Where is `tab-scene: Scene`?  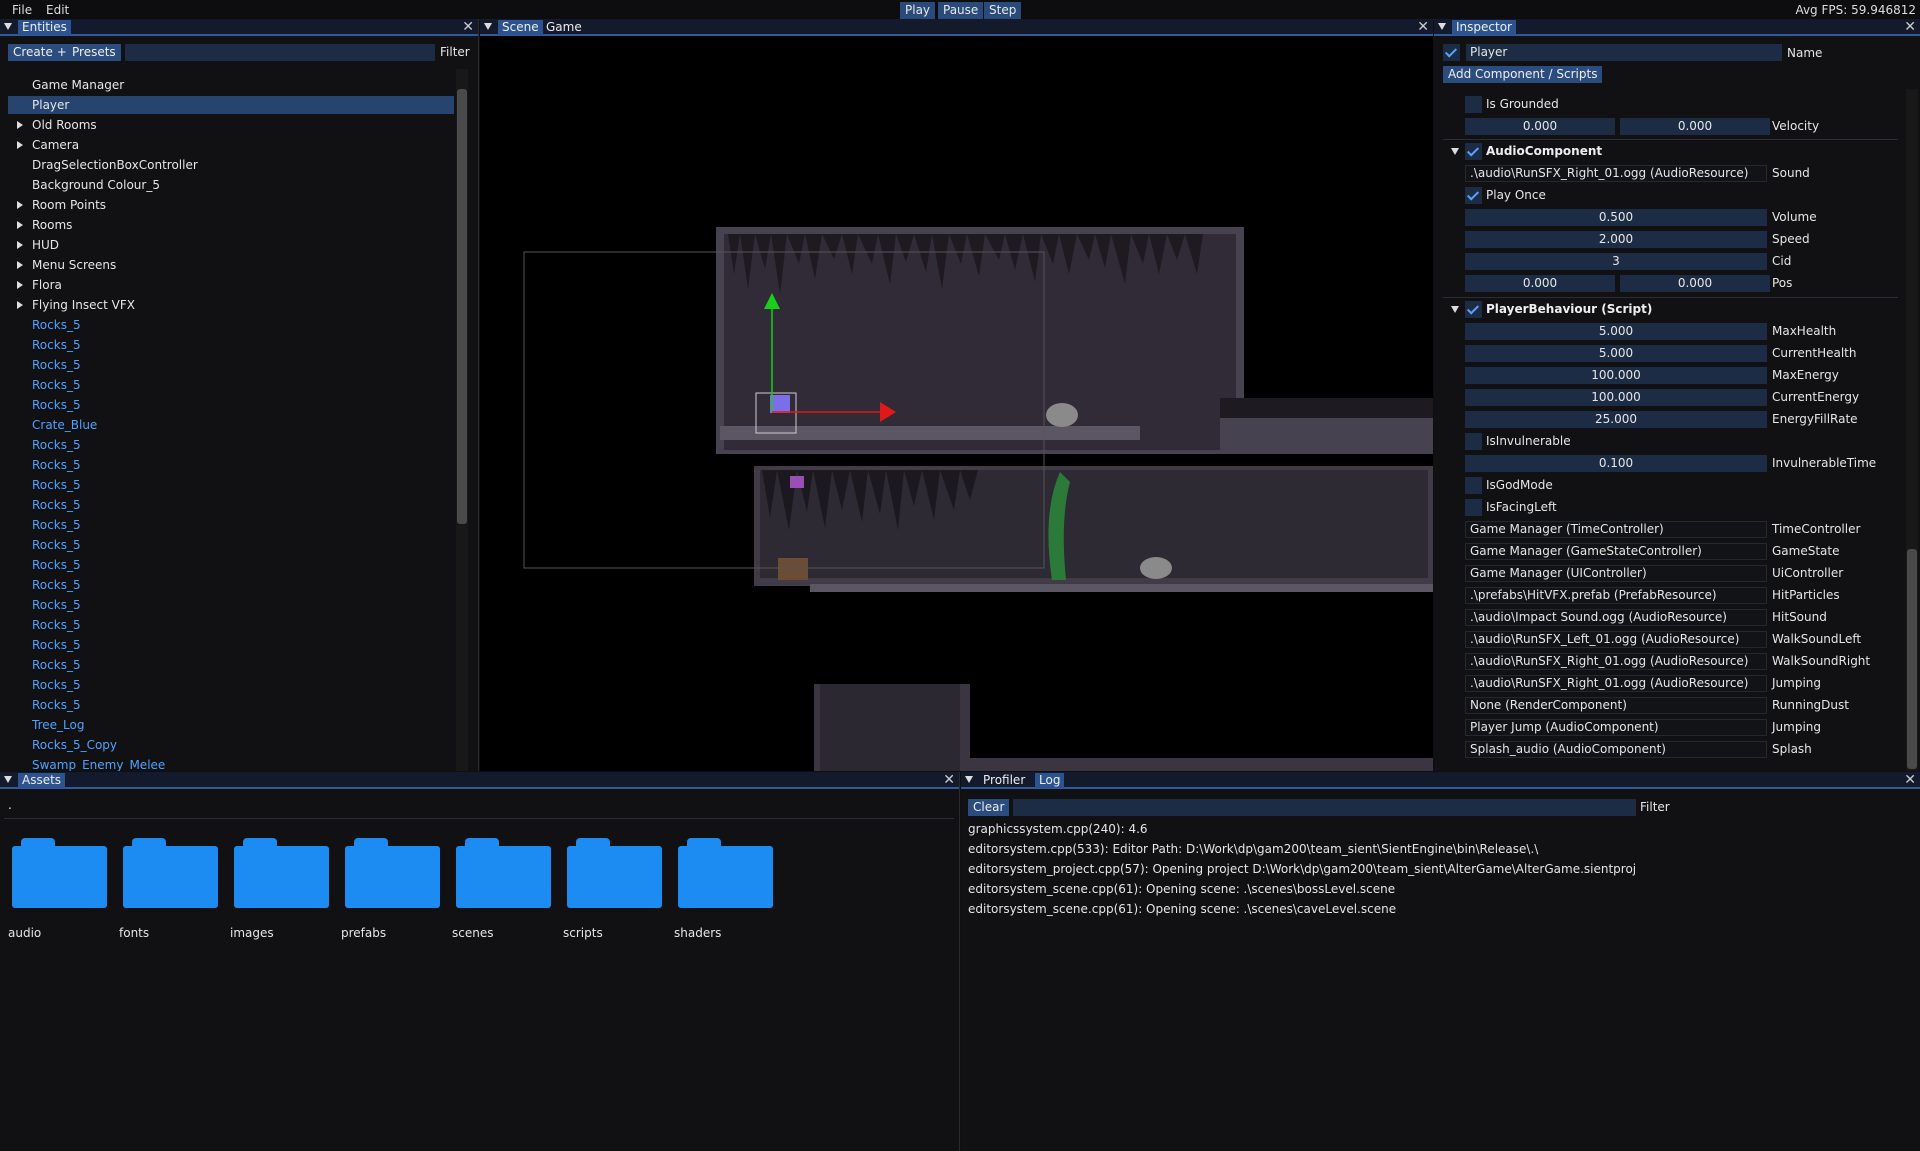 tab-scene: Scene is located at coordinates (520, 27).